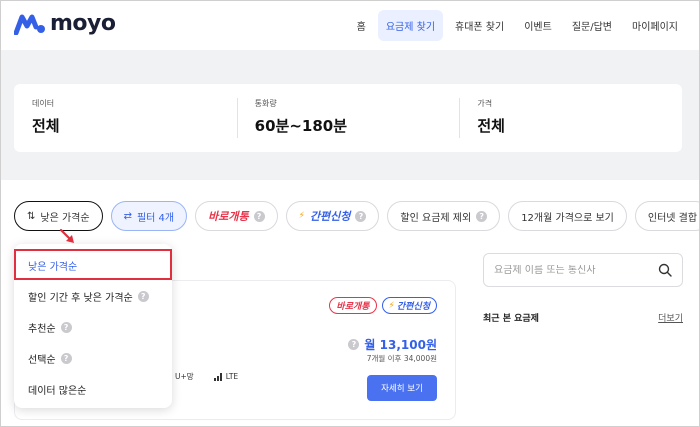 The image size is (700, 427). What do you see at coordinates (410, 25) in the screenshot?
I see `nav-find-plan: 요금제 찾기` at bounding box center [410, 25].